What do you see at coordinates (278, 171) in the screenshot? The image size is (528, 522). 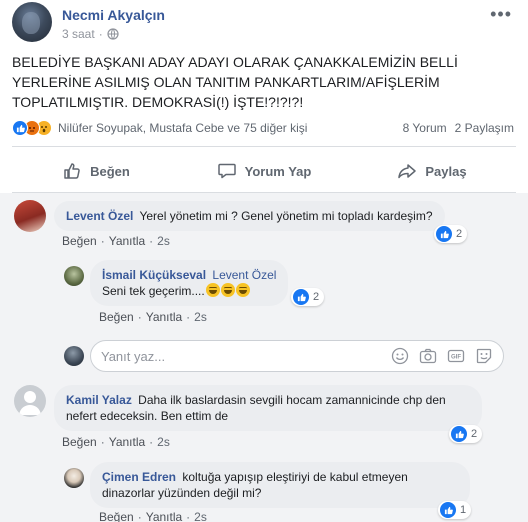 I see `comment-label: Yorum Yap` at bounding box center [278, 171].